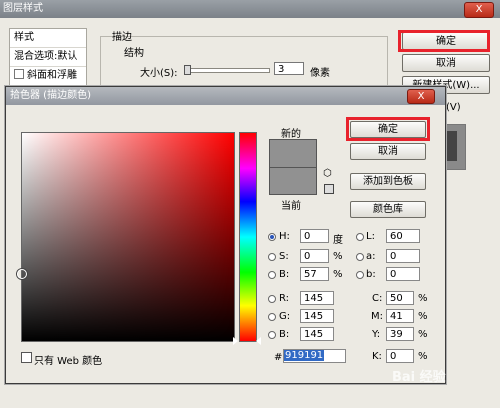  What do you see at coordinates (403, 256) in the screenshot?
I see `a-channel-input: 0` at bounding box center [403, 256].